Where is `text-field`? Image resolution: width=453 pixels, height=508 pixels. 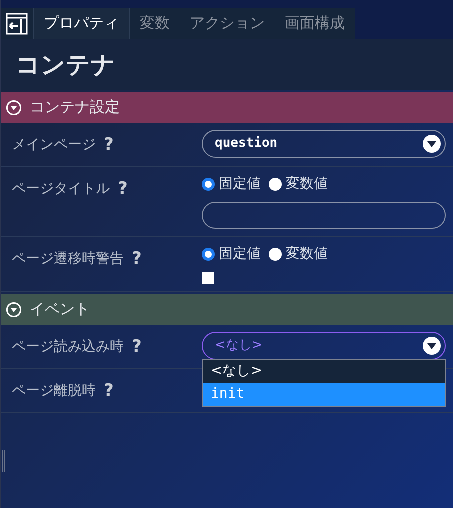 text-field is located at coordinates (324, 215).